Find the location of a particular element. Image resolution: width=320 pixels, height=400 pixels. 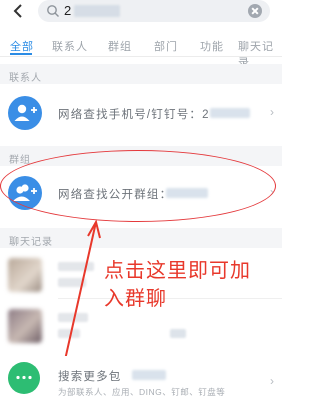

search-more-subtitle: 为部联系人、应用、DING、钉邮、钉盘等 is located at coordinates (142, 392).